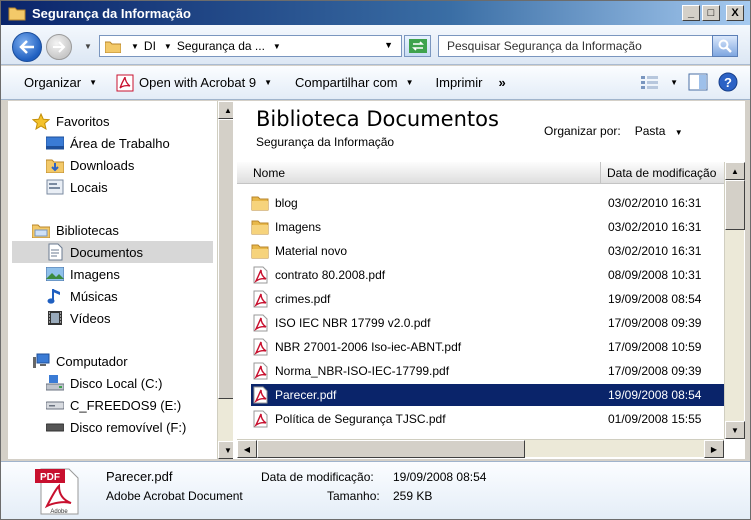 Image resolution: width=751 pixels, height=520 pixels. What do you see at coordinates (419, 172) in the screenshot?
I see `column-name: Nome` at bounding box center [419, 172].